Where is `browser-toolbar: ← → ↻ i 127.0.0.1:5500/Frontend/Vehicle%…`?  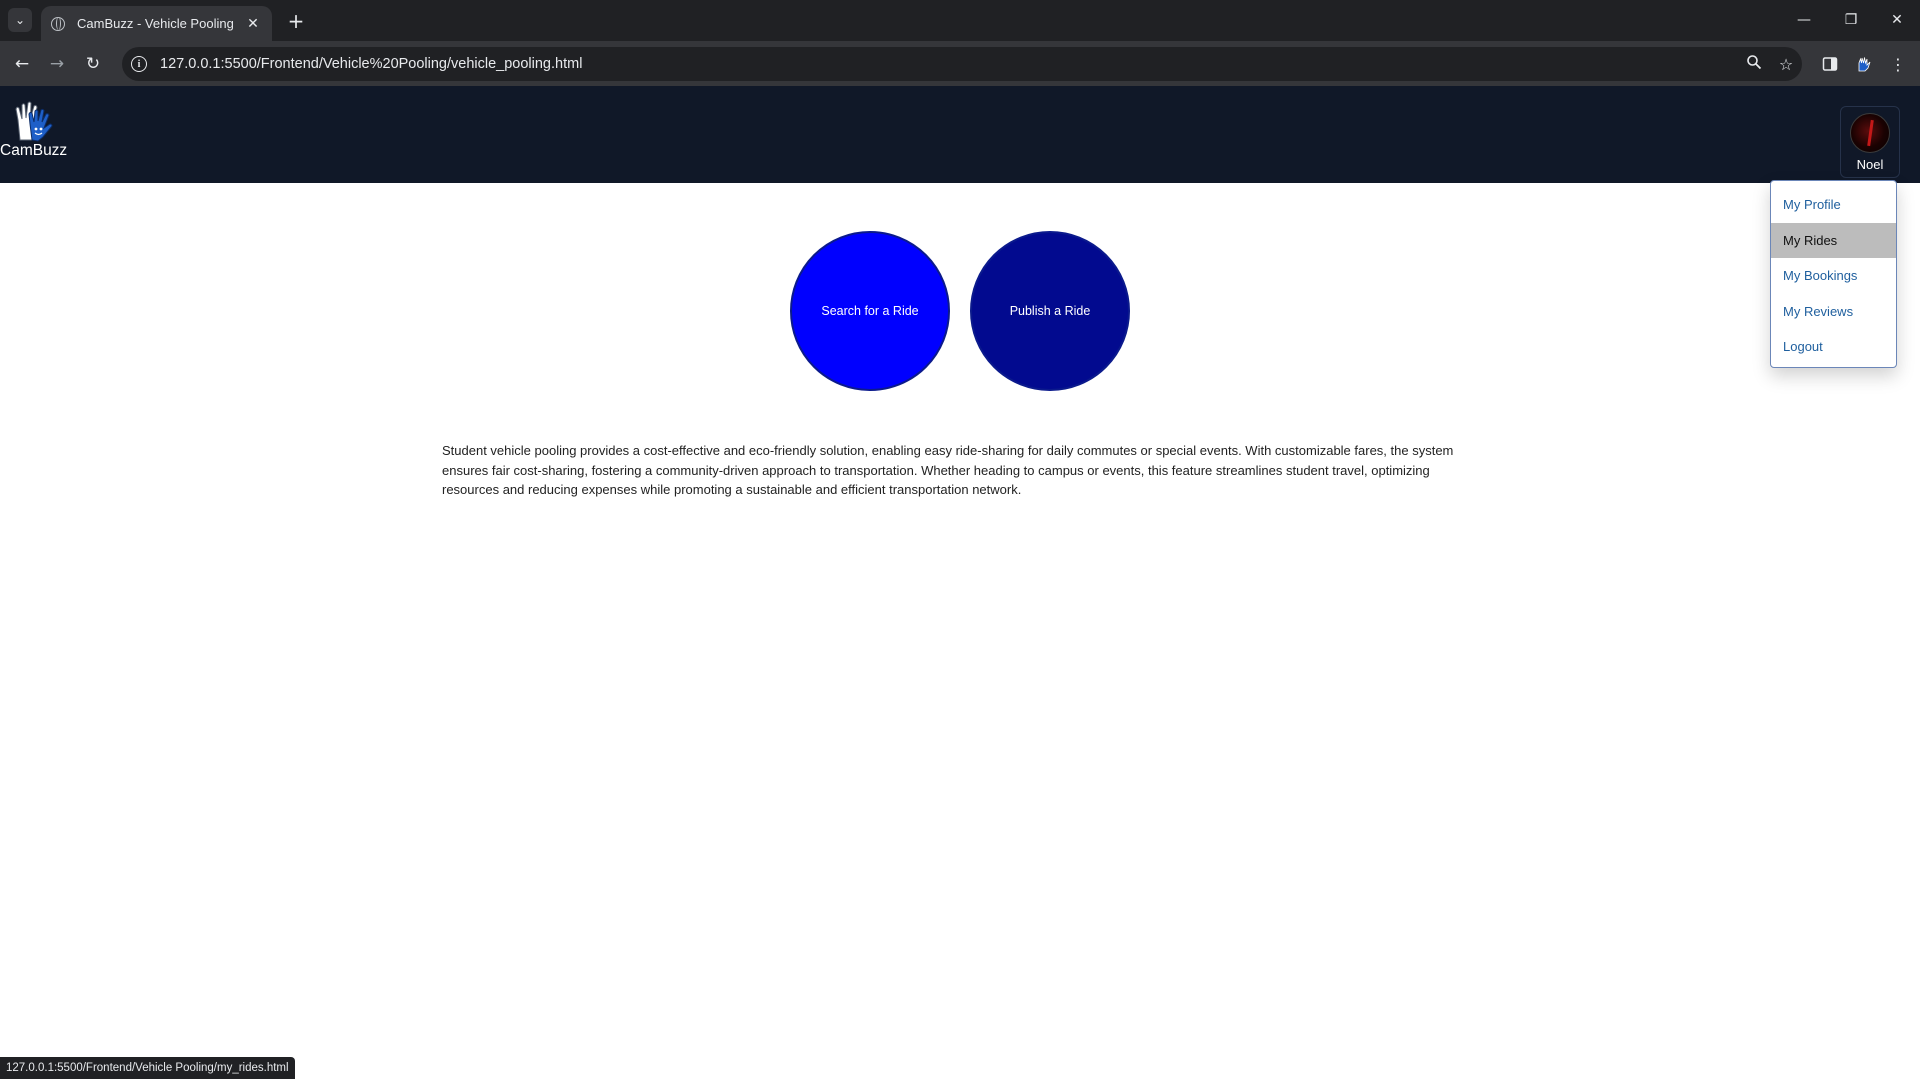
browser-toolbar: ← → ↻ i 127.0.0.1:5500/Frontend/Vehicle%… is located at coordinates (960, 63).